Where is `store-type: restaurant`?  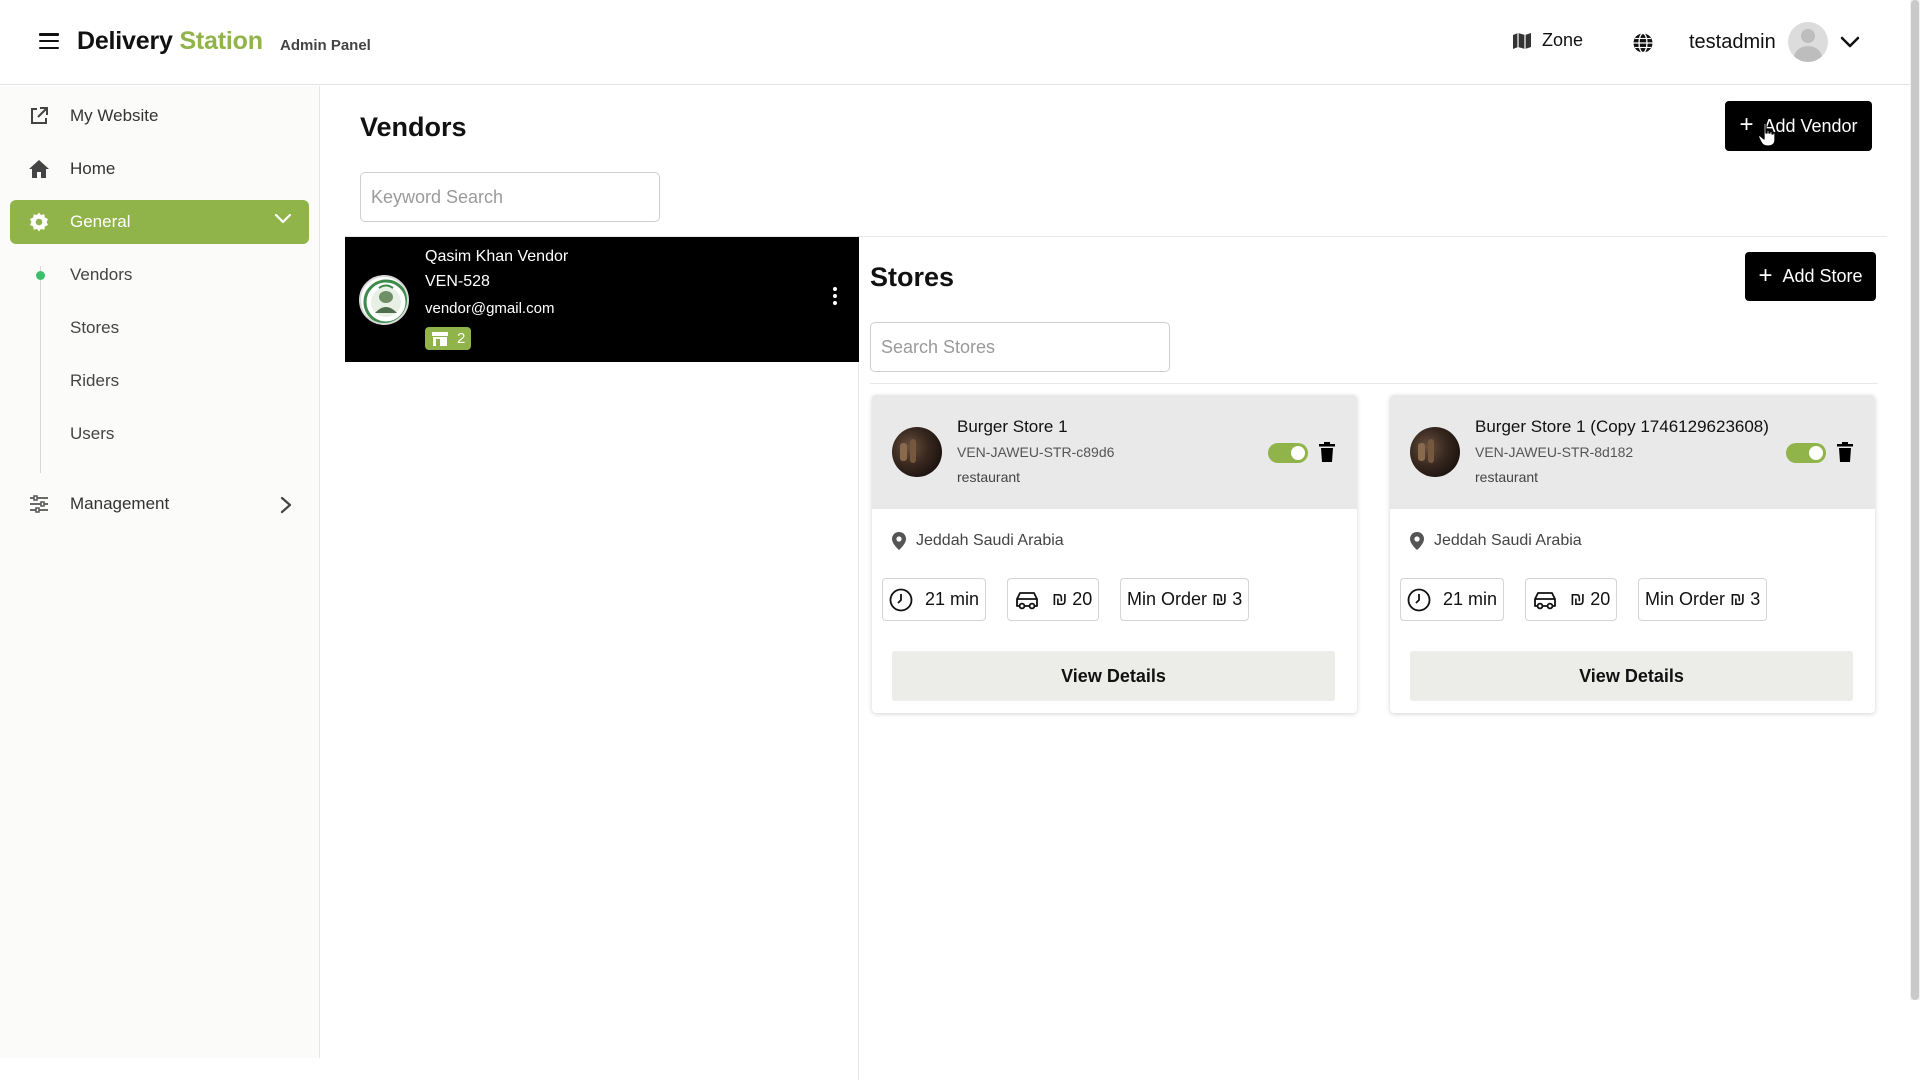 store-type: restaurant is located at coordinates (1507, 477).